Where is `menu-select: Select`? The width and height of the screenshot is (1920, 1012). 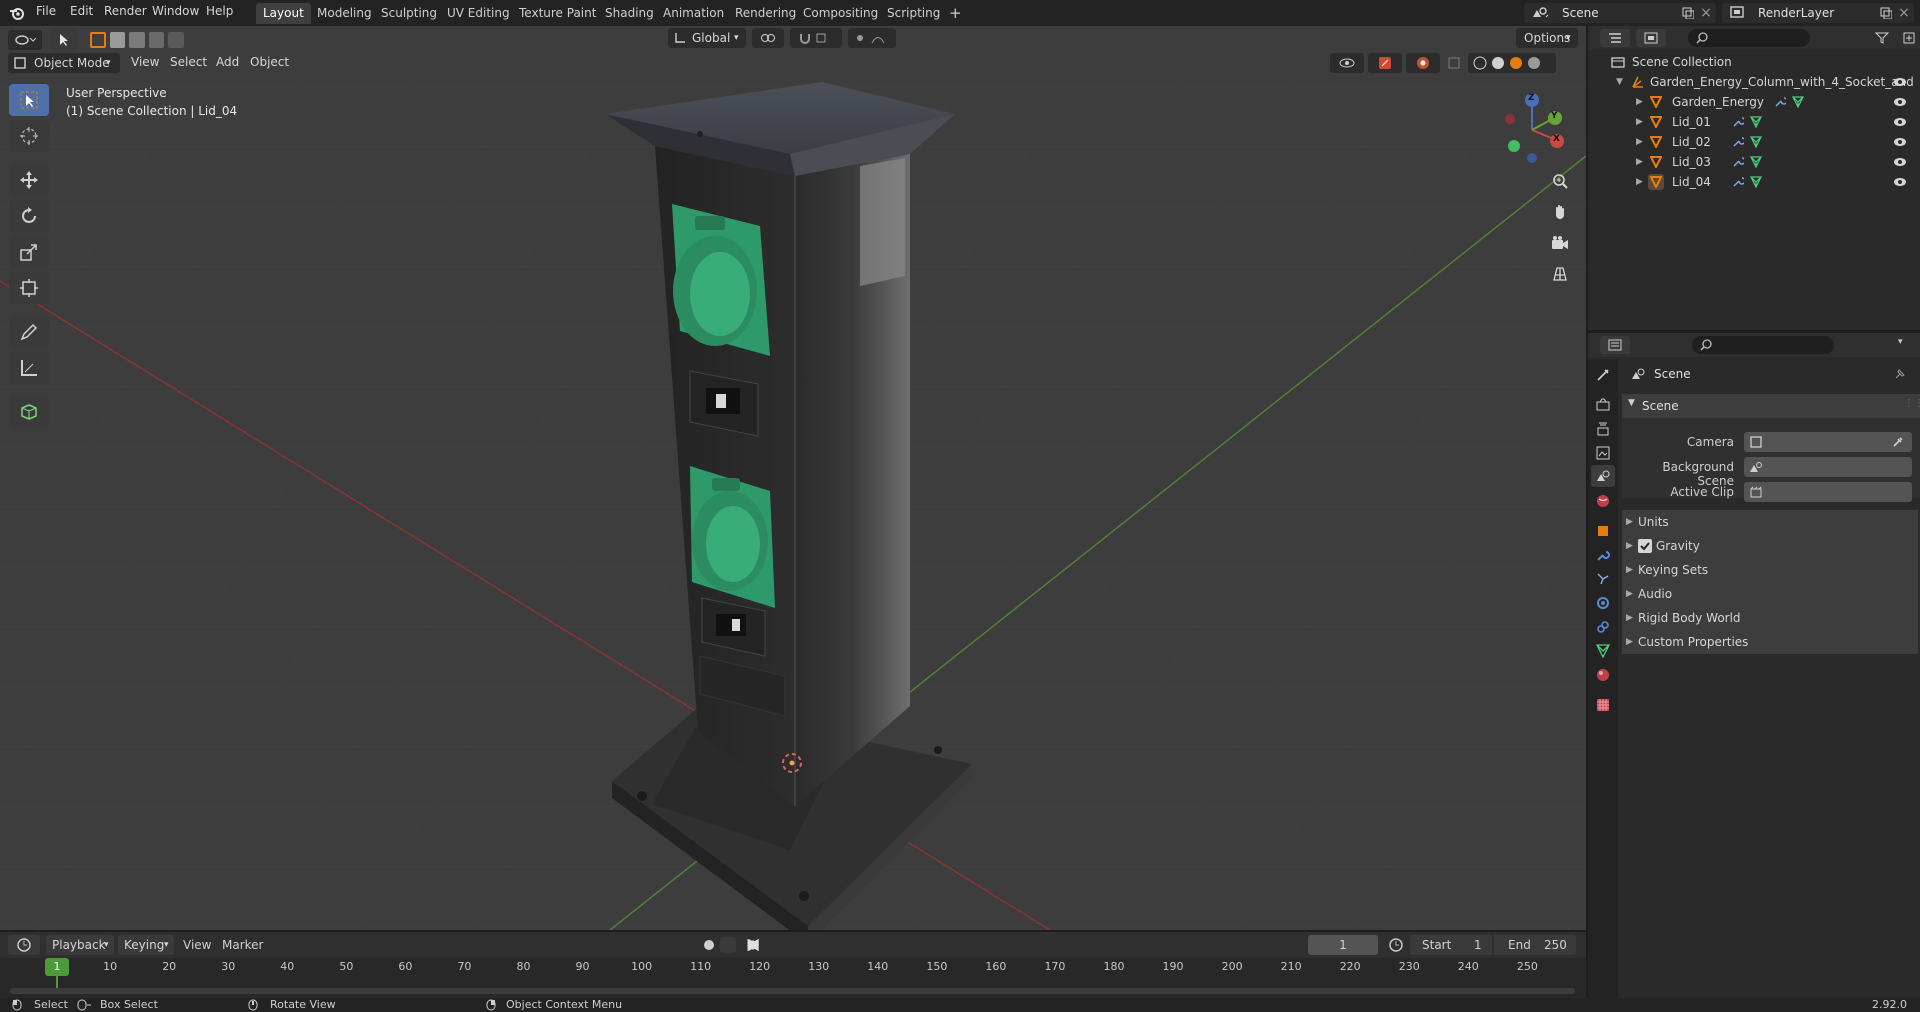 menu-select: Select is located at coordinates (188, 62).